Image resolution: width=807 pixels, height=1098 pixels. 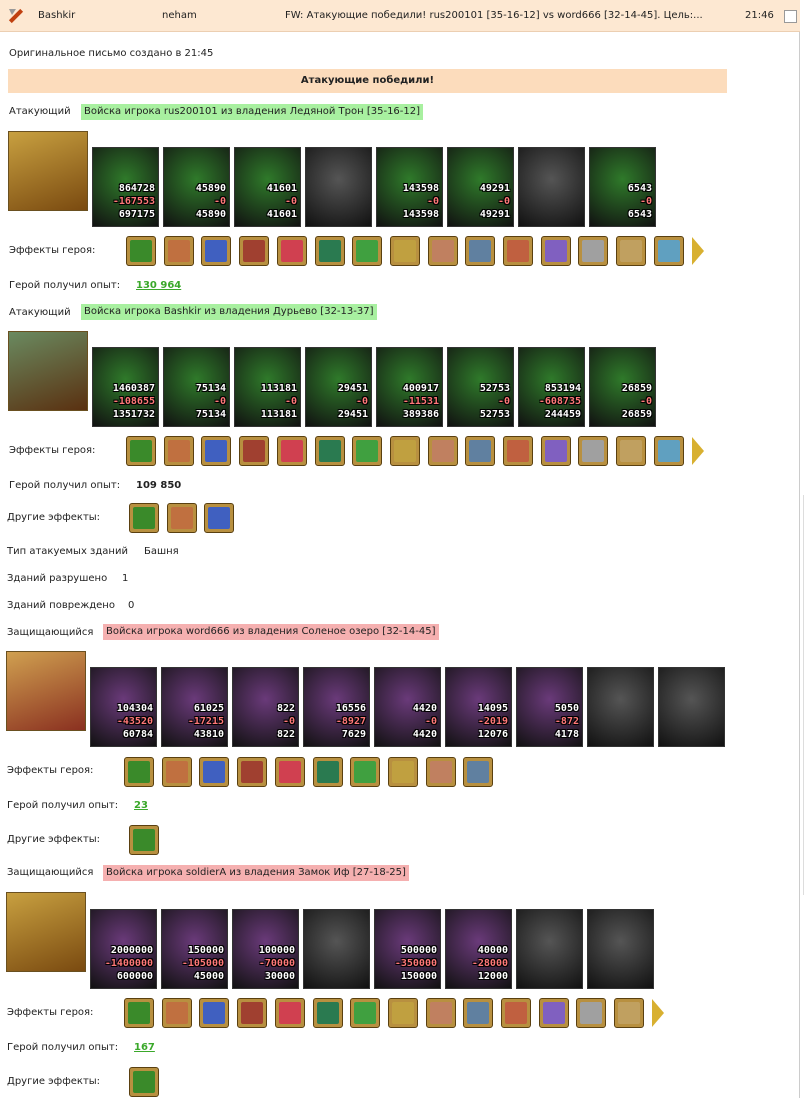 What do you see at coordinates (267, 387) in the screenshot?
I see `unit-card: 113181 -0 113181` at bounding box center [267, 387].